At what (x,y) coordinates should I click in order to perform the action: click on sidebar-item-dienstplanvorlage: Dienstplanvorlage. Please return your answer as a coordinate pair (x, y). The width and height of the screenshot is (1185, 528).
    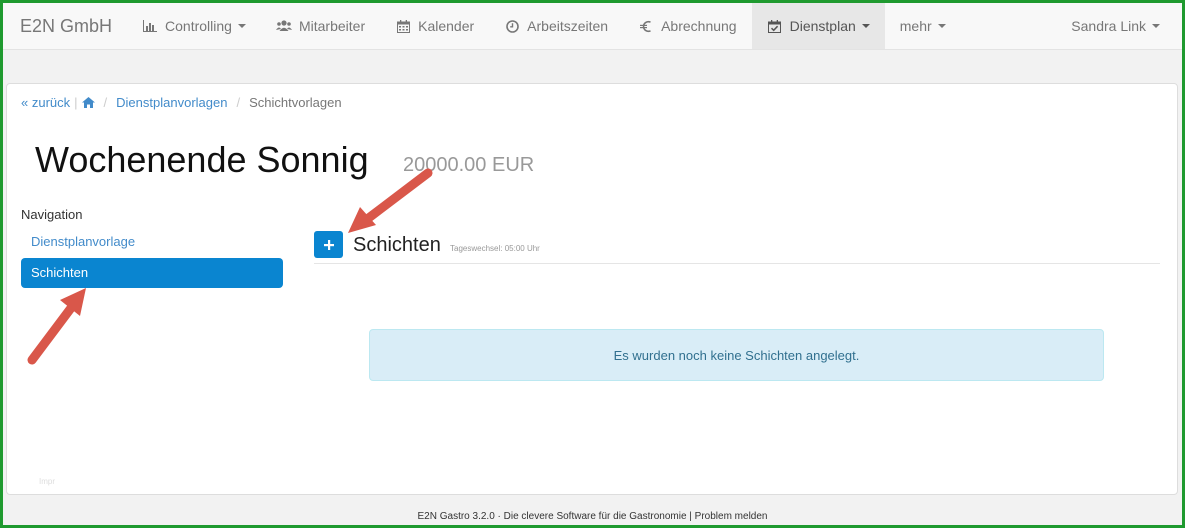
    Looking at the image, I should click on (152, 242).